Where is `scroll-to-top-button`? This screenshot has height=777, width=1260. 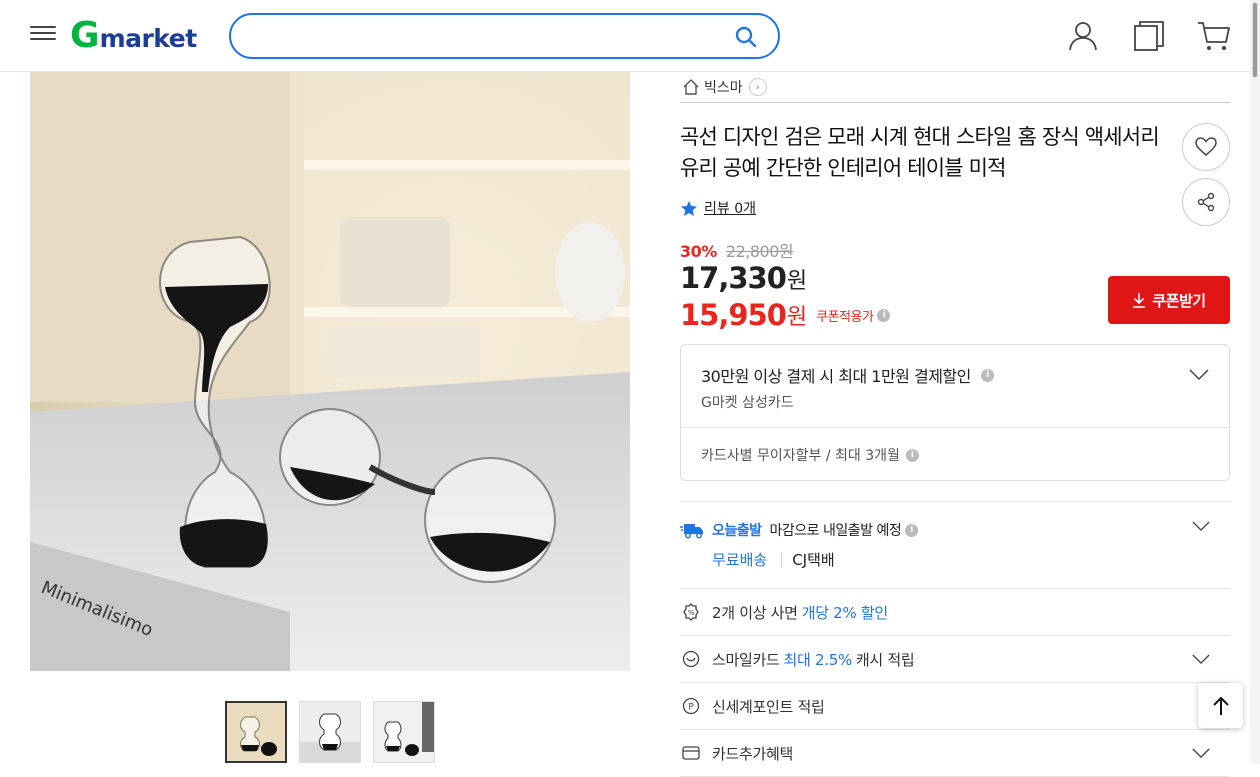
scroll-to-top-button is located at coordinates (1220, 705).